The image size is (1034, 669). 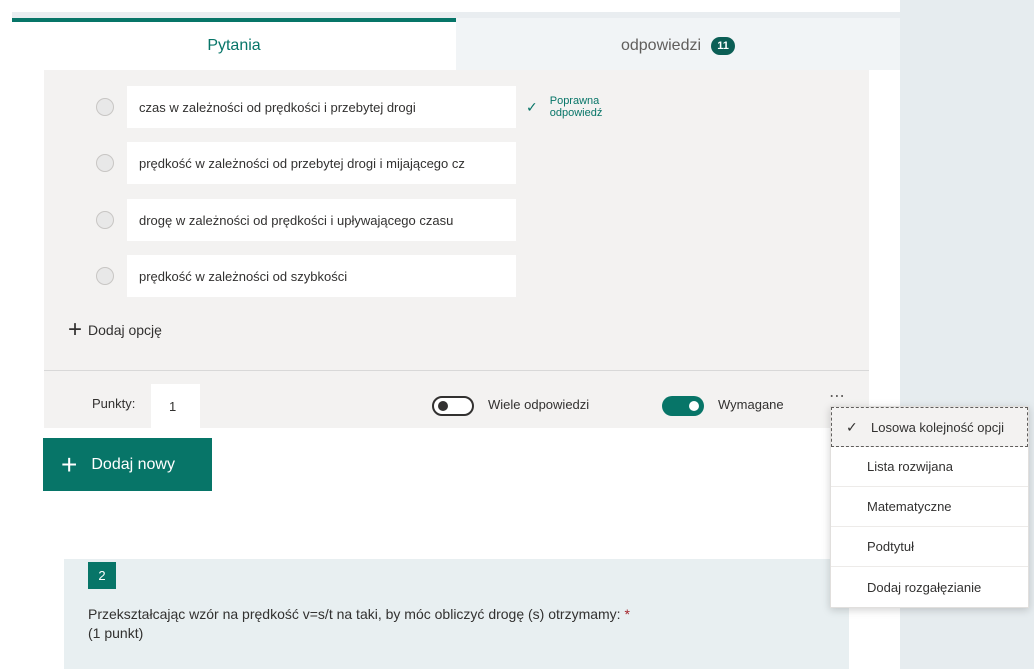 What do you see at coordinates (6, 334) in the screenshot?
I see `page-left-background` at bounding box center [6, 334].